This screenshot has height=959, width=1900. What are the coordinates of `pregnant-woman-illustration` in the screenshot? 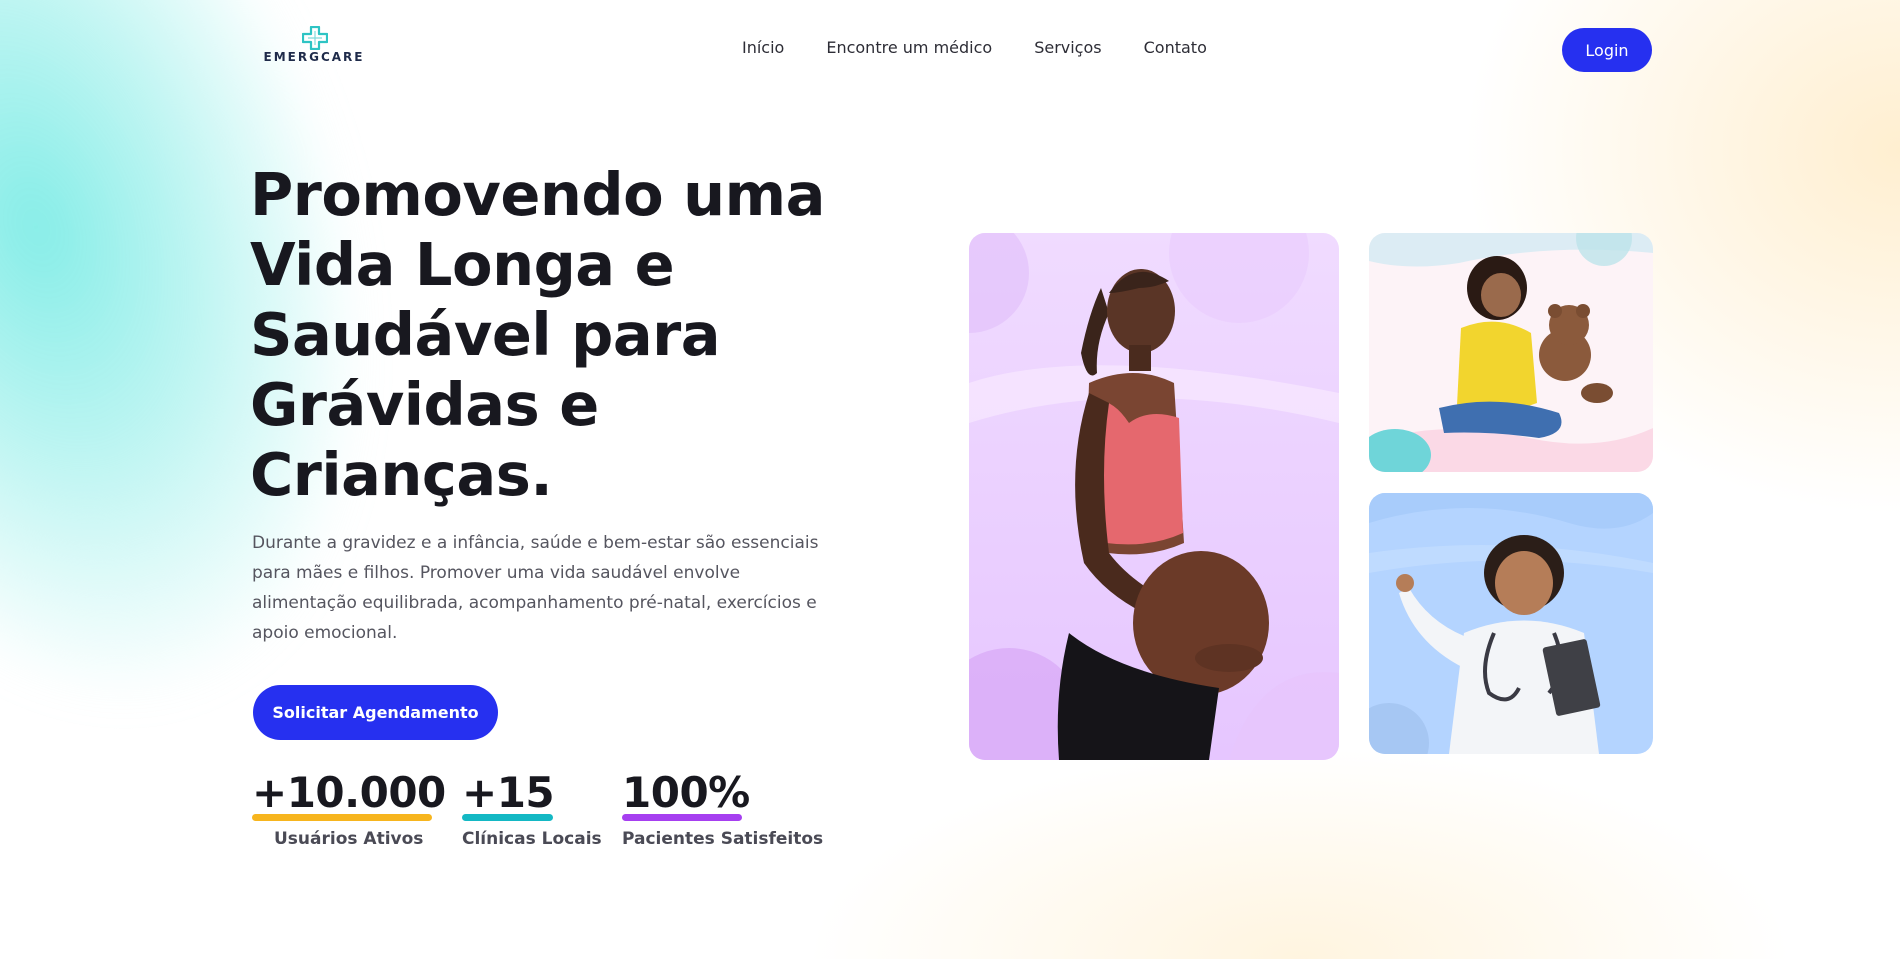 It's located at (1154, 496).